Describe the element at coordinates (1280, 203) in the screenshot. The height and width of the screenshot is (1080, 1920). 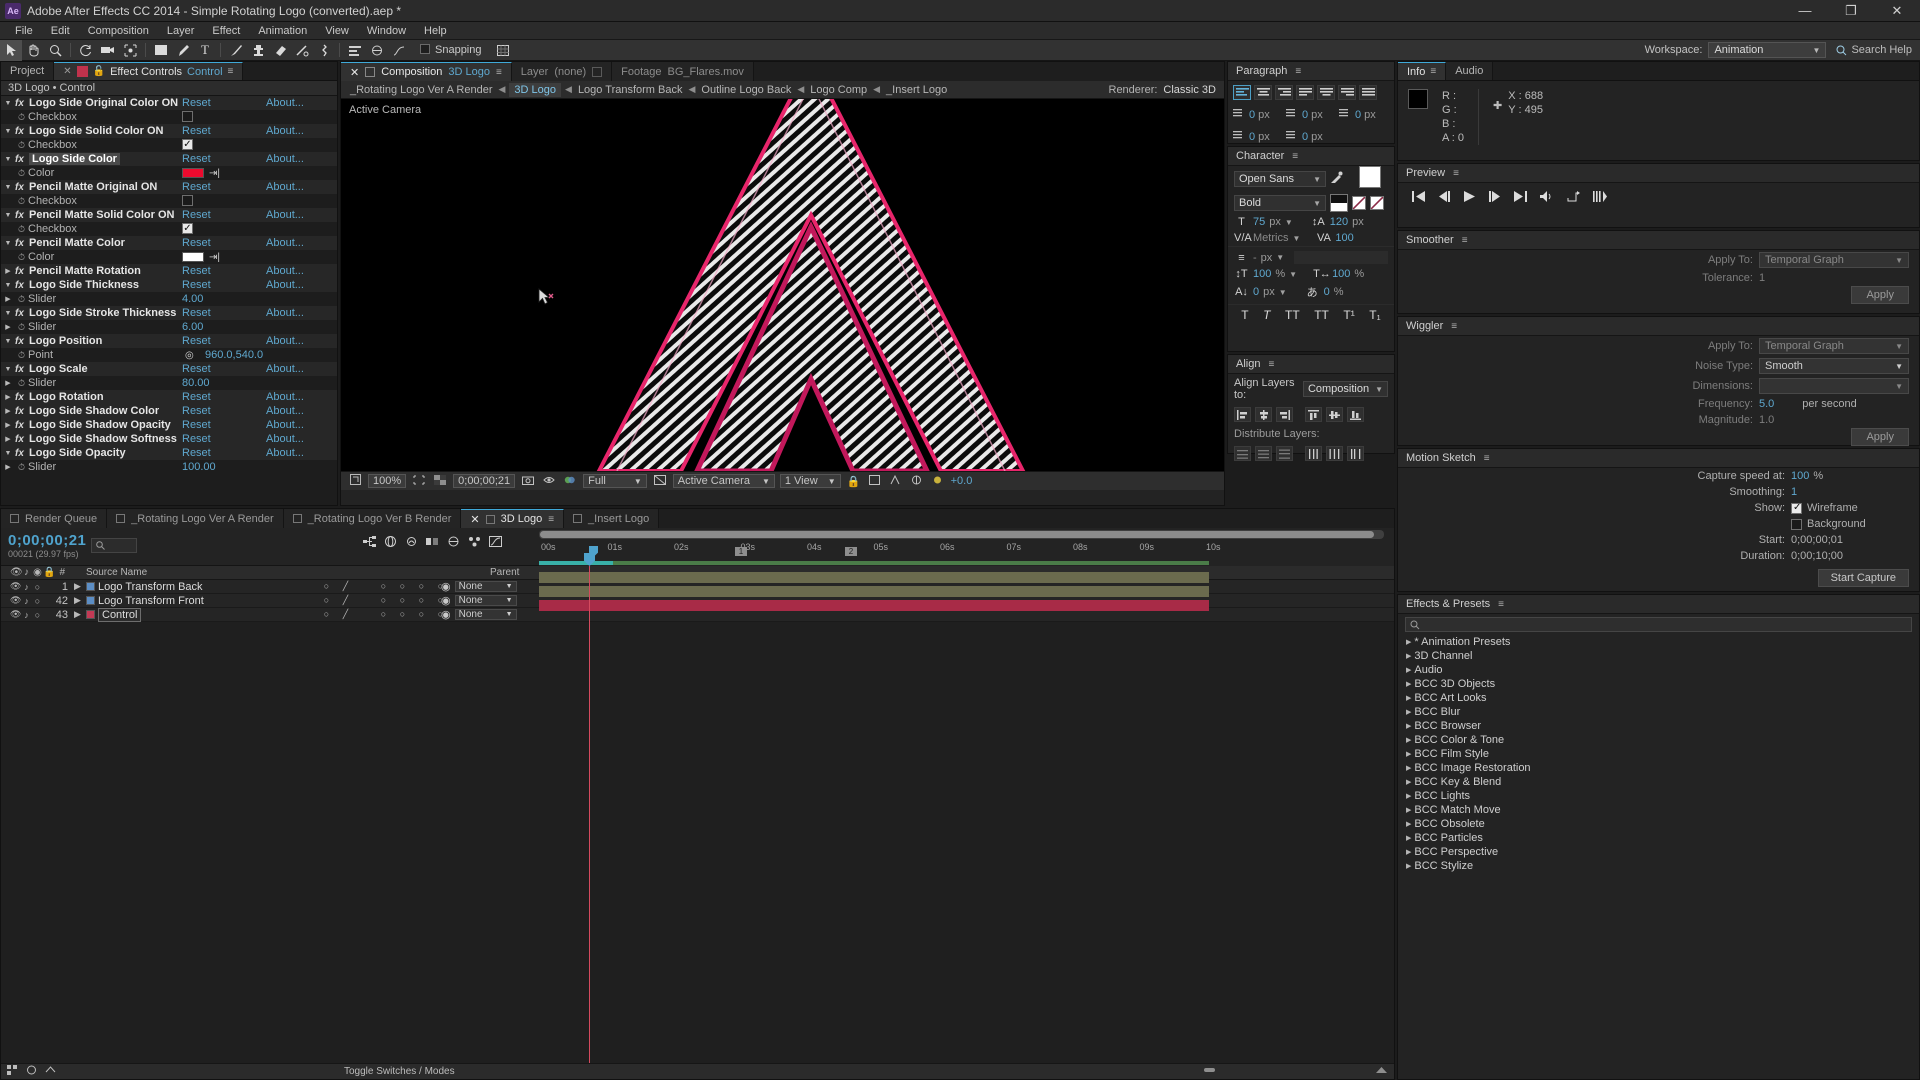
I see `font-style-dropdown: Bold ▼` at that location.